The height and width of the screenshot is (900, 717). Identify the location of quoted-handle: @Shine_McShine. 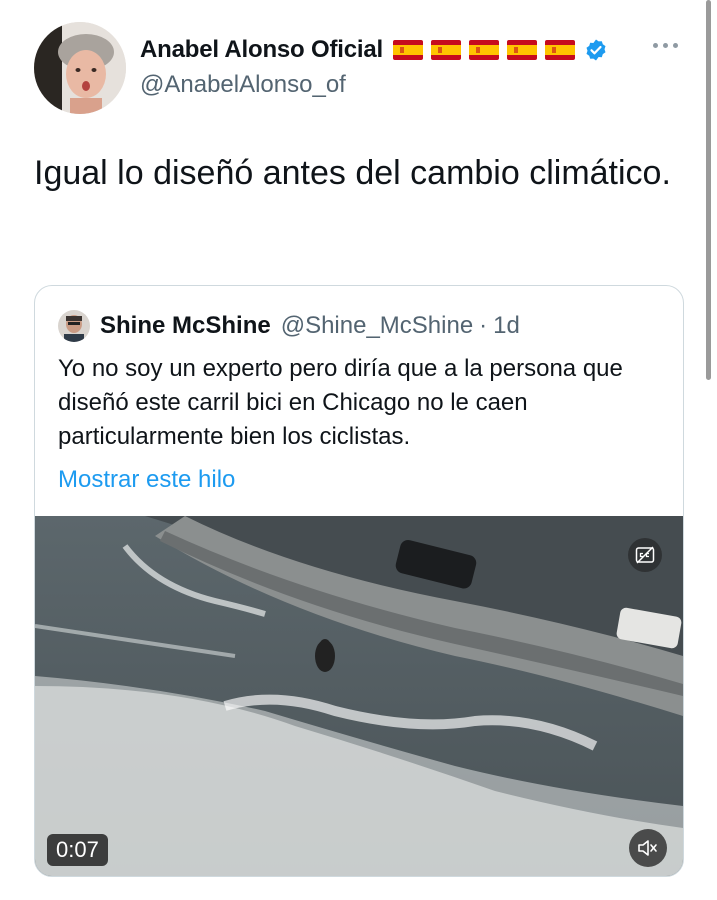
(377, 326).